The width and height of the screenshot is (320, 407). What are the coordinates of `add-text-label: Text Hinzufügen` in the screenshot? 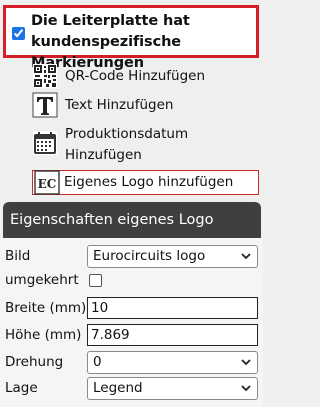 It's located at (119, 104).